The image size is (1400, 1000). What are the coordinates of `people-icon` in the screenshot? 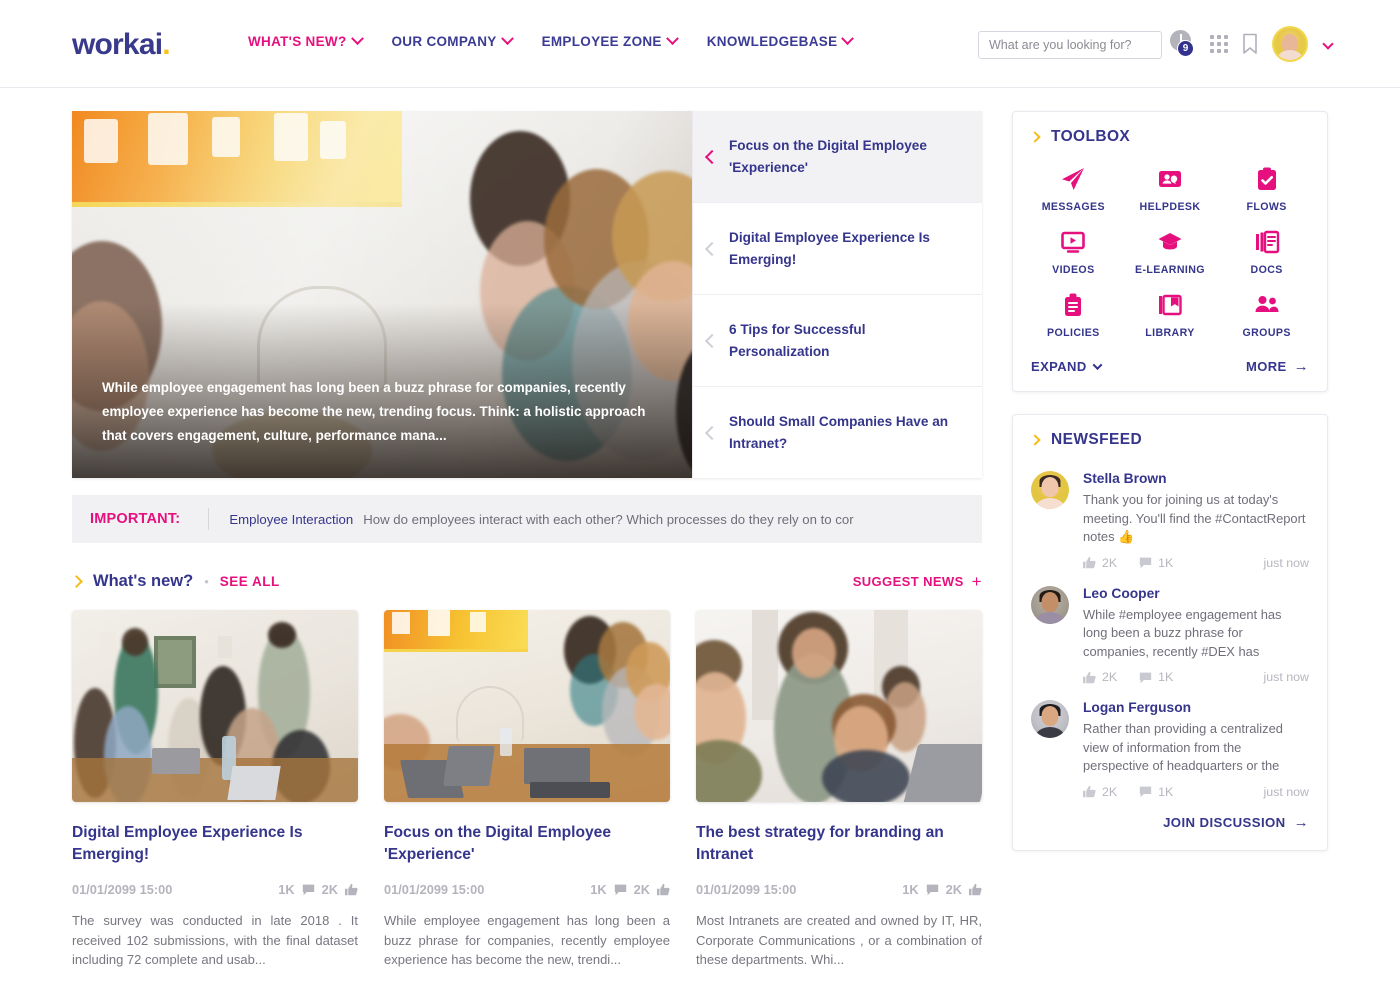 It's located at (1267, 304).